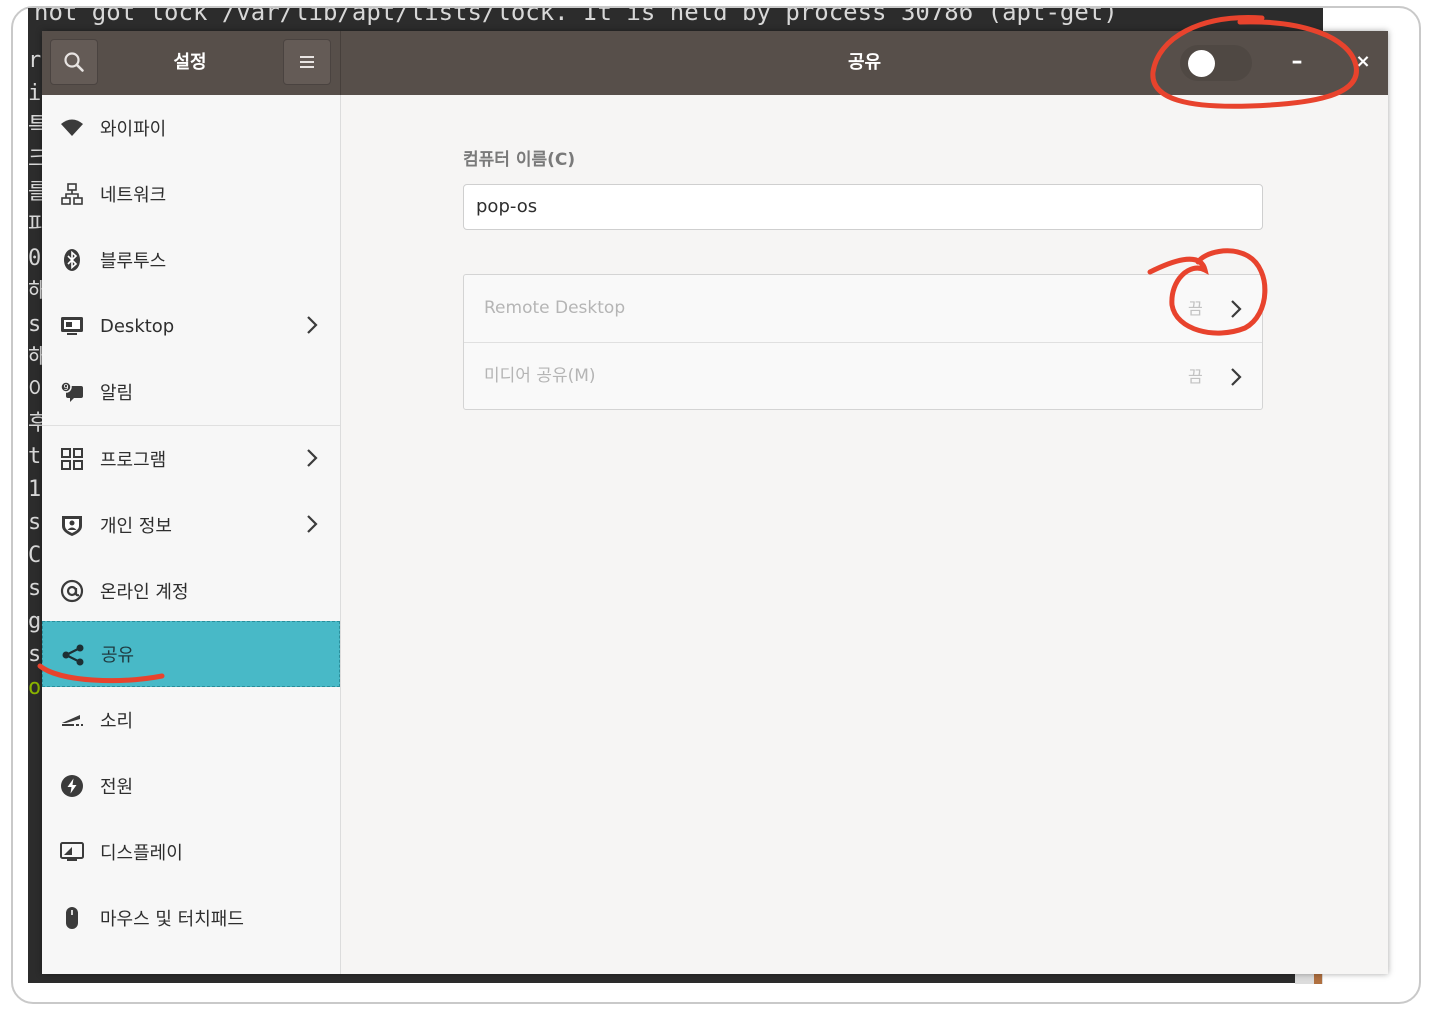 This screenshot has width=1430, height=1016. I want to click on share-icon, so click(73, 655).